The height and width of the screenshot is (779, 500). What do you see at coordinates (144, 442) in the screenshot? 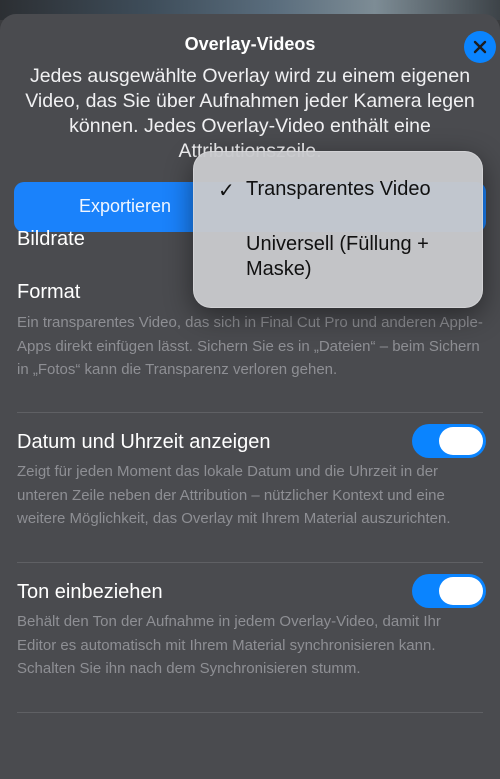
I see `datetime-label: Datum und Uhrzeit anzeigen` at bounding box center [144, 442].